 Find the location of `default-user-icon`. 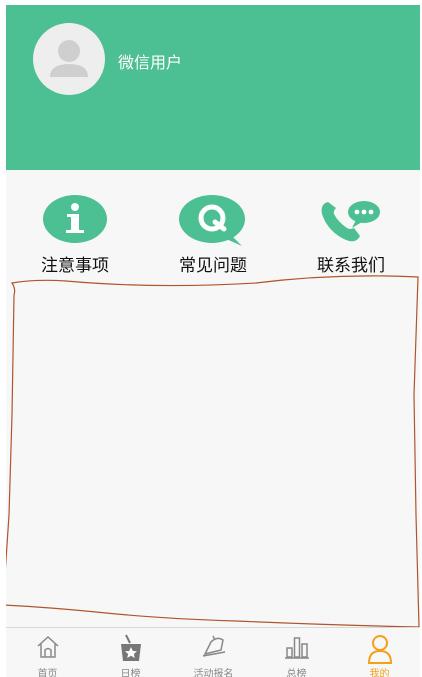

default-user-icon is located at coordinates (69, 58).